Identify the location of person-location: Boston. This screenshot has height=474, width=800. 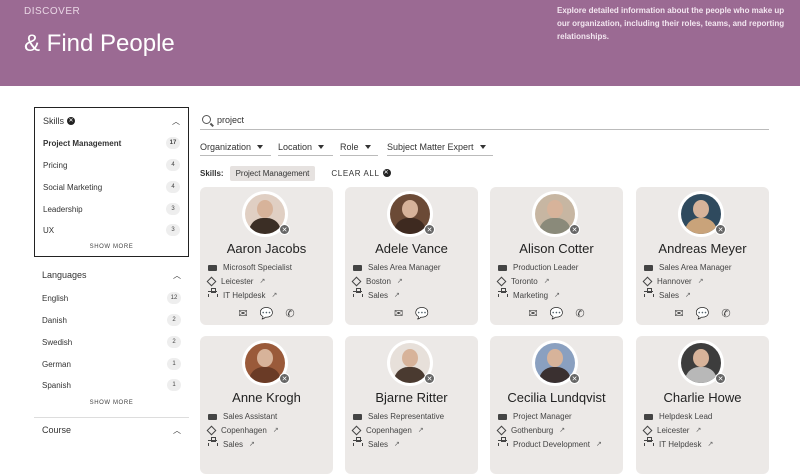
(378, 281).